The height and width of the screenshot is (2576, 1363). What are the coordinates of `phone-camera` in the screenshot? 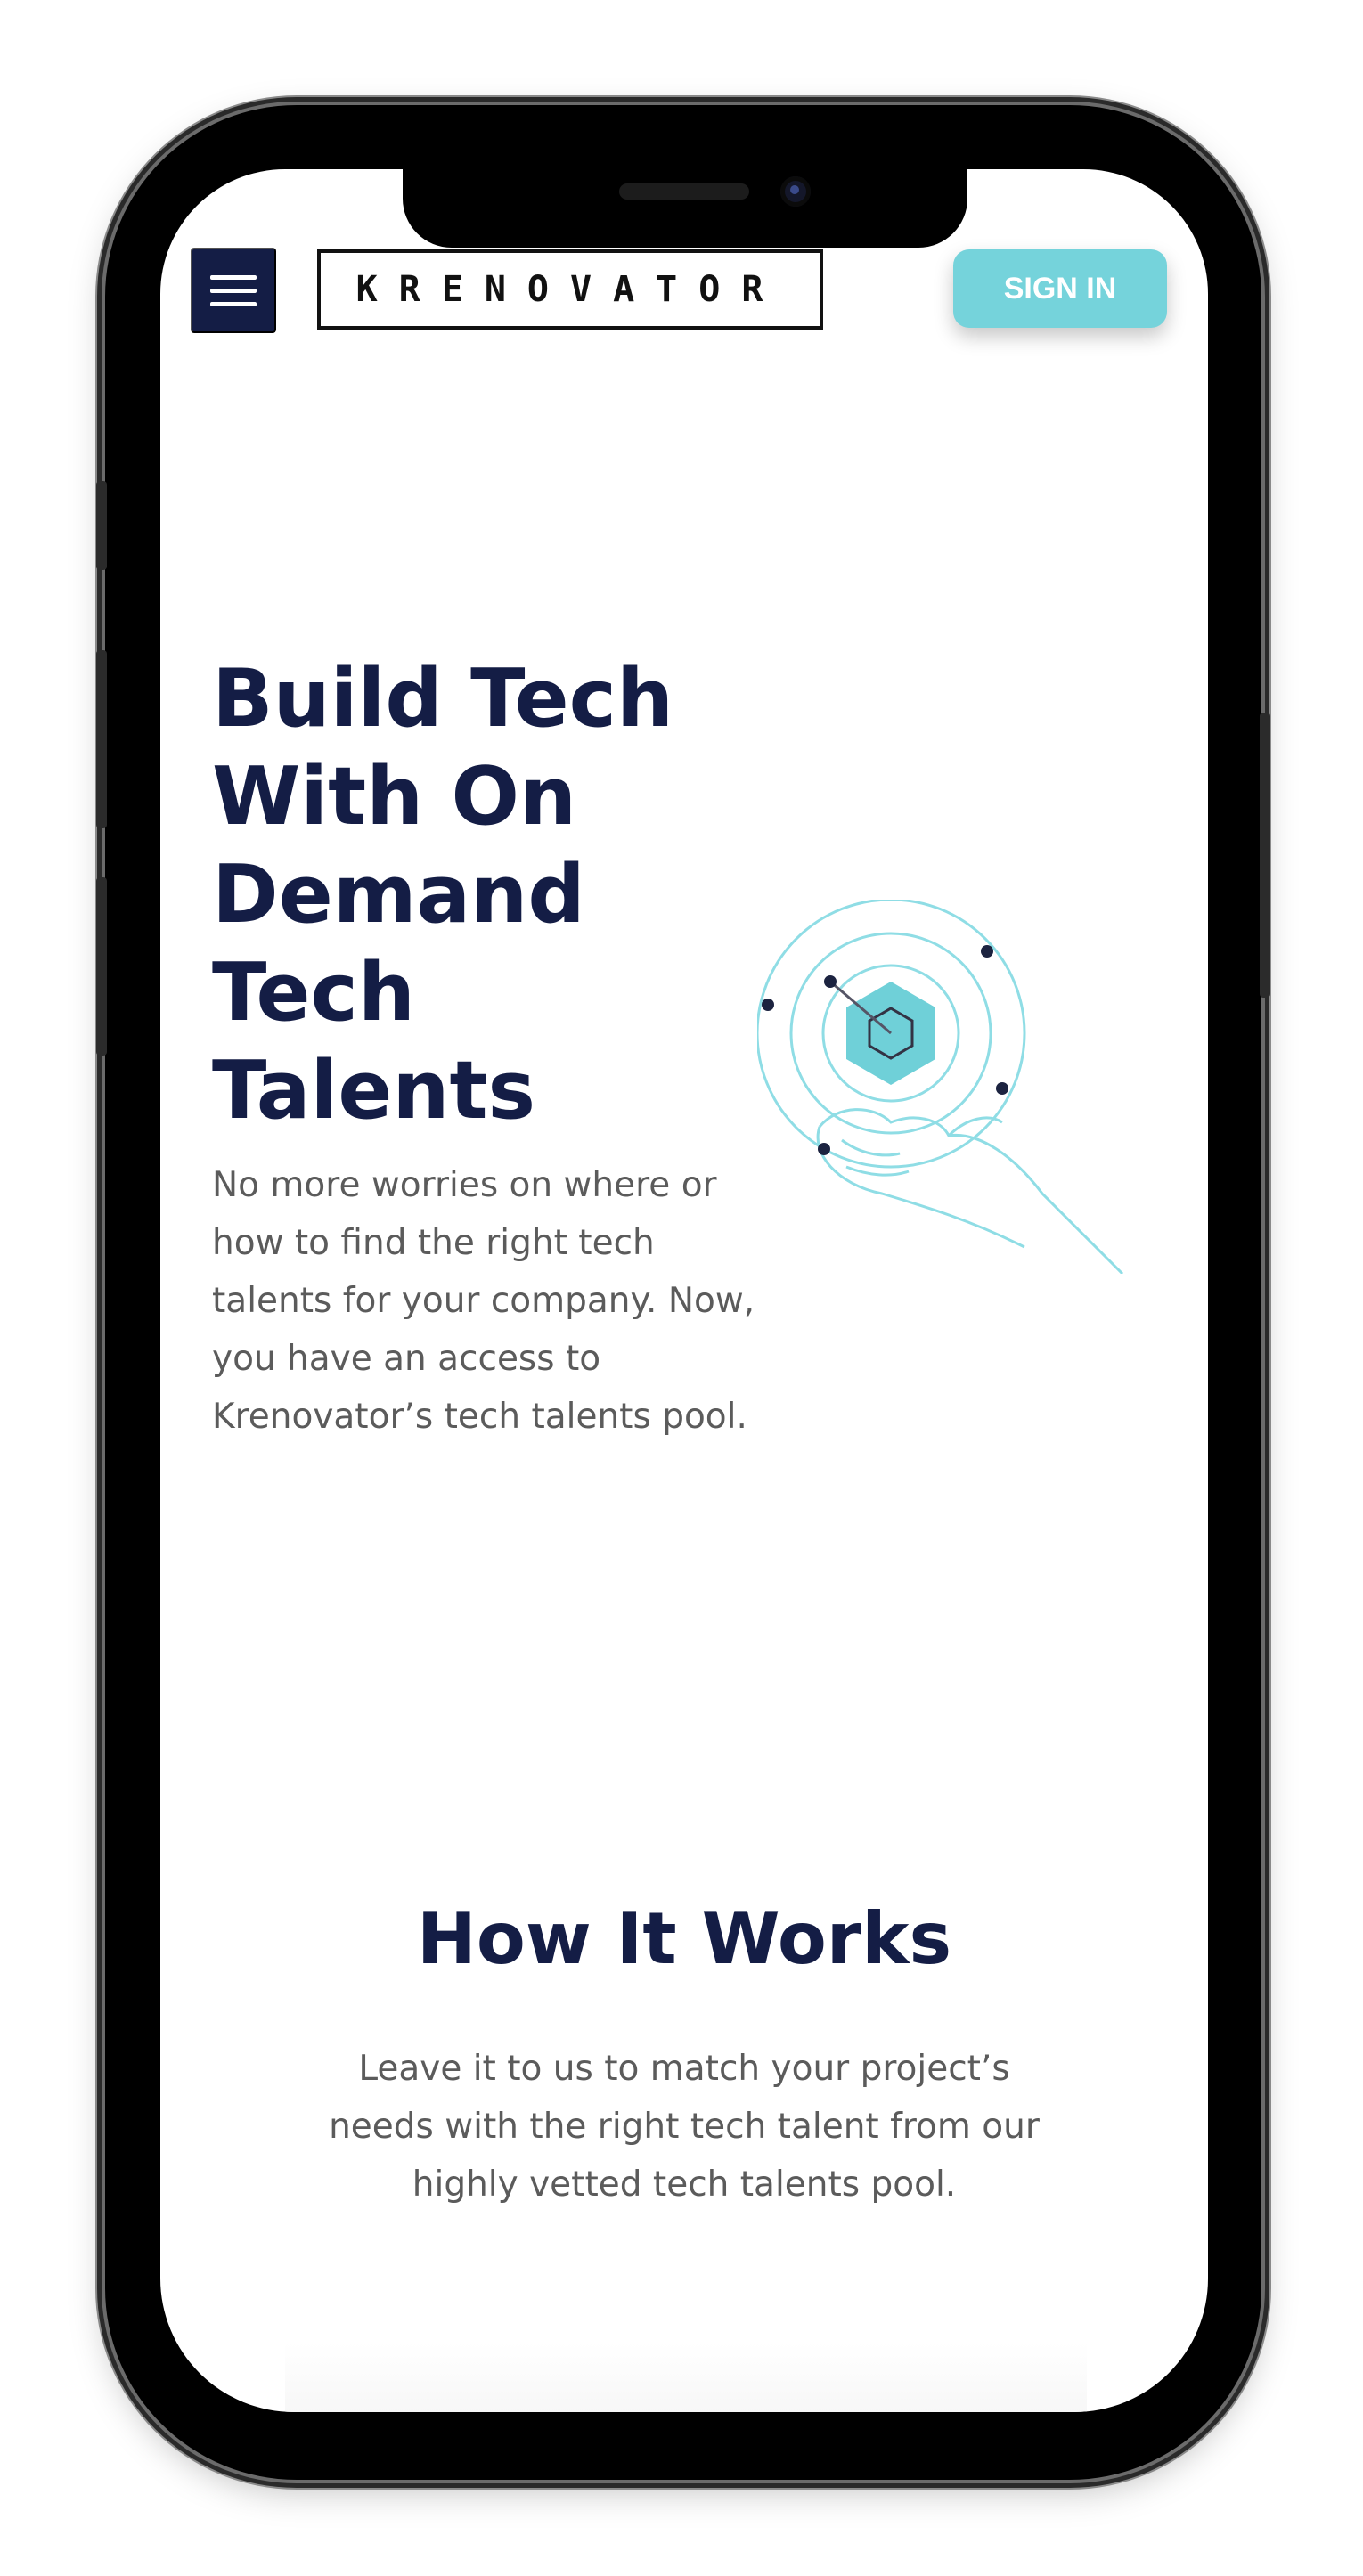 It's located at (796, 191).